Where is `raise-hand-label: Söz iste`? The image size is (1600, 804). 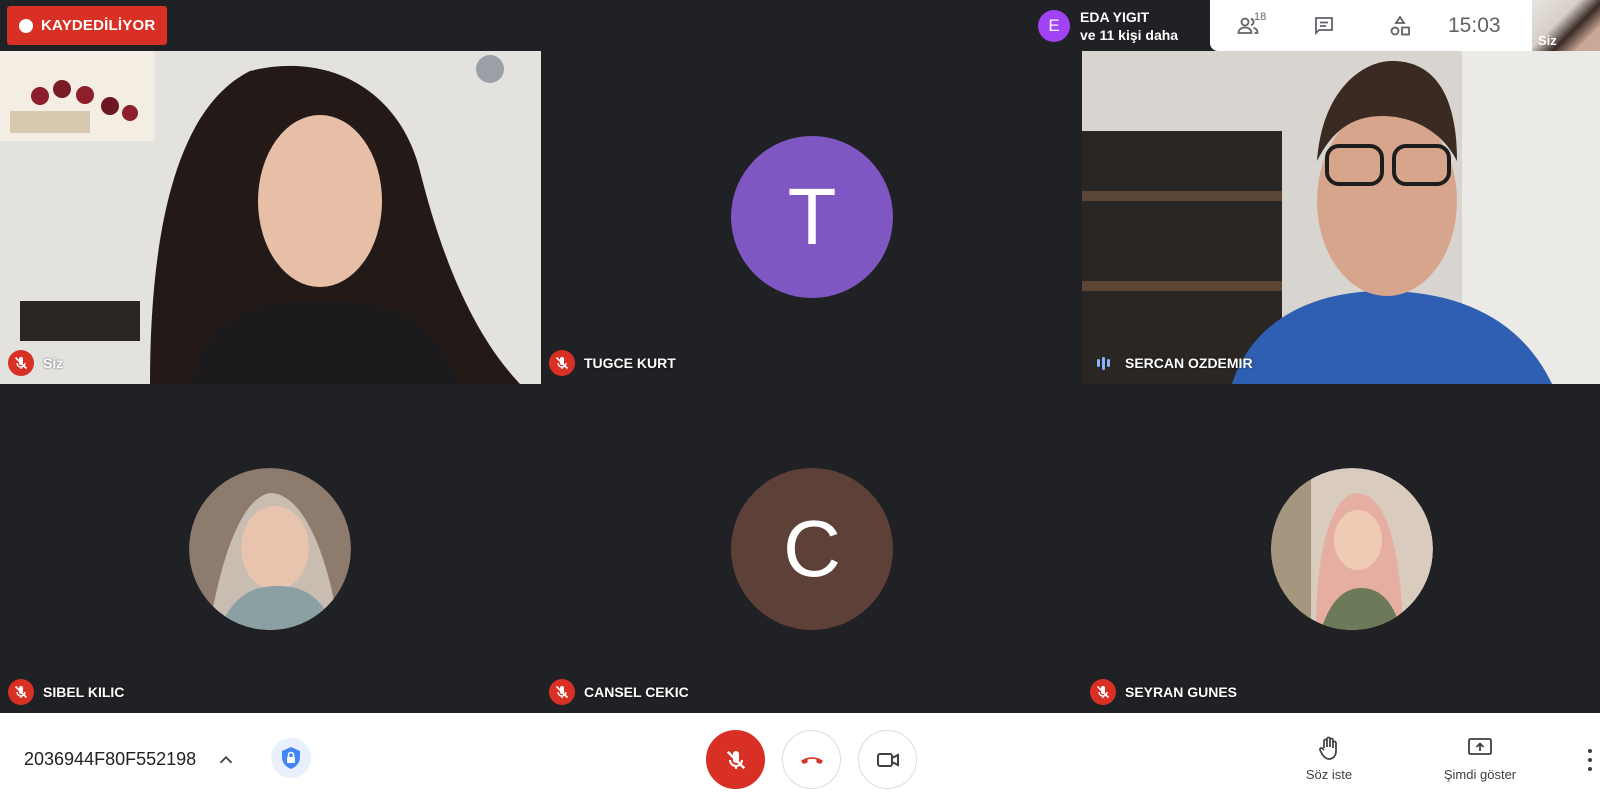
raise-hand-label: Söz iste is located at coordinates (1329, 774).